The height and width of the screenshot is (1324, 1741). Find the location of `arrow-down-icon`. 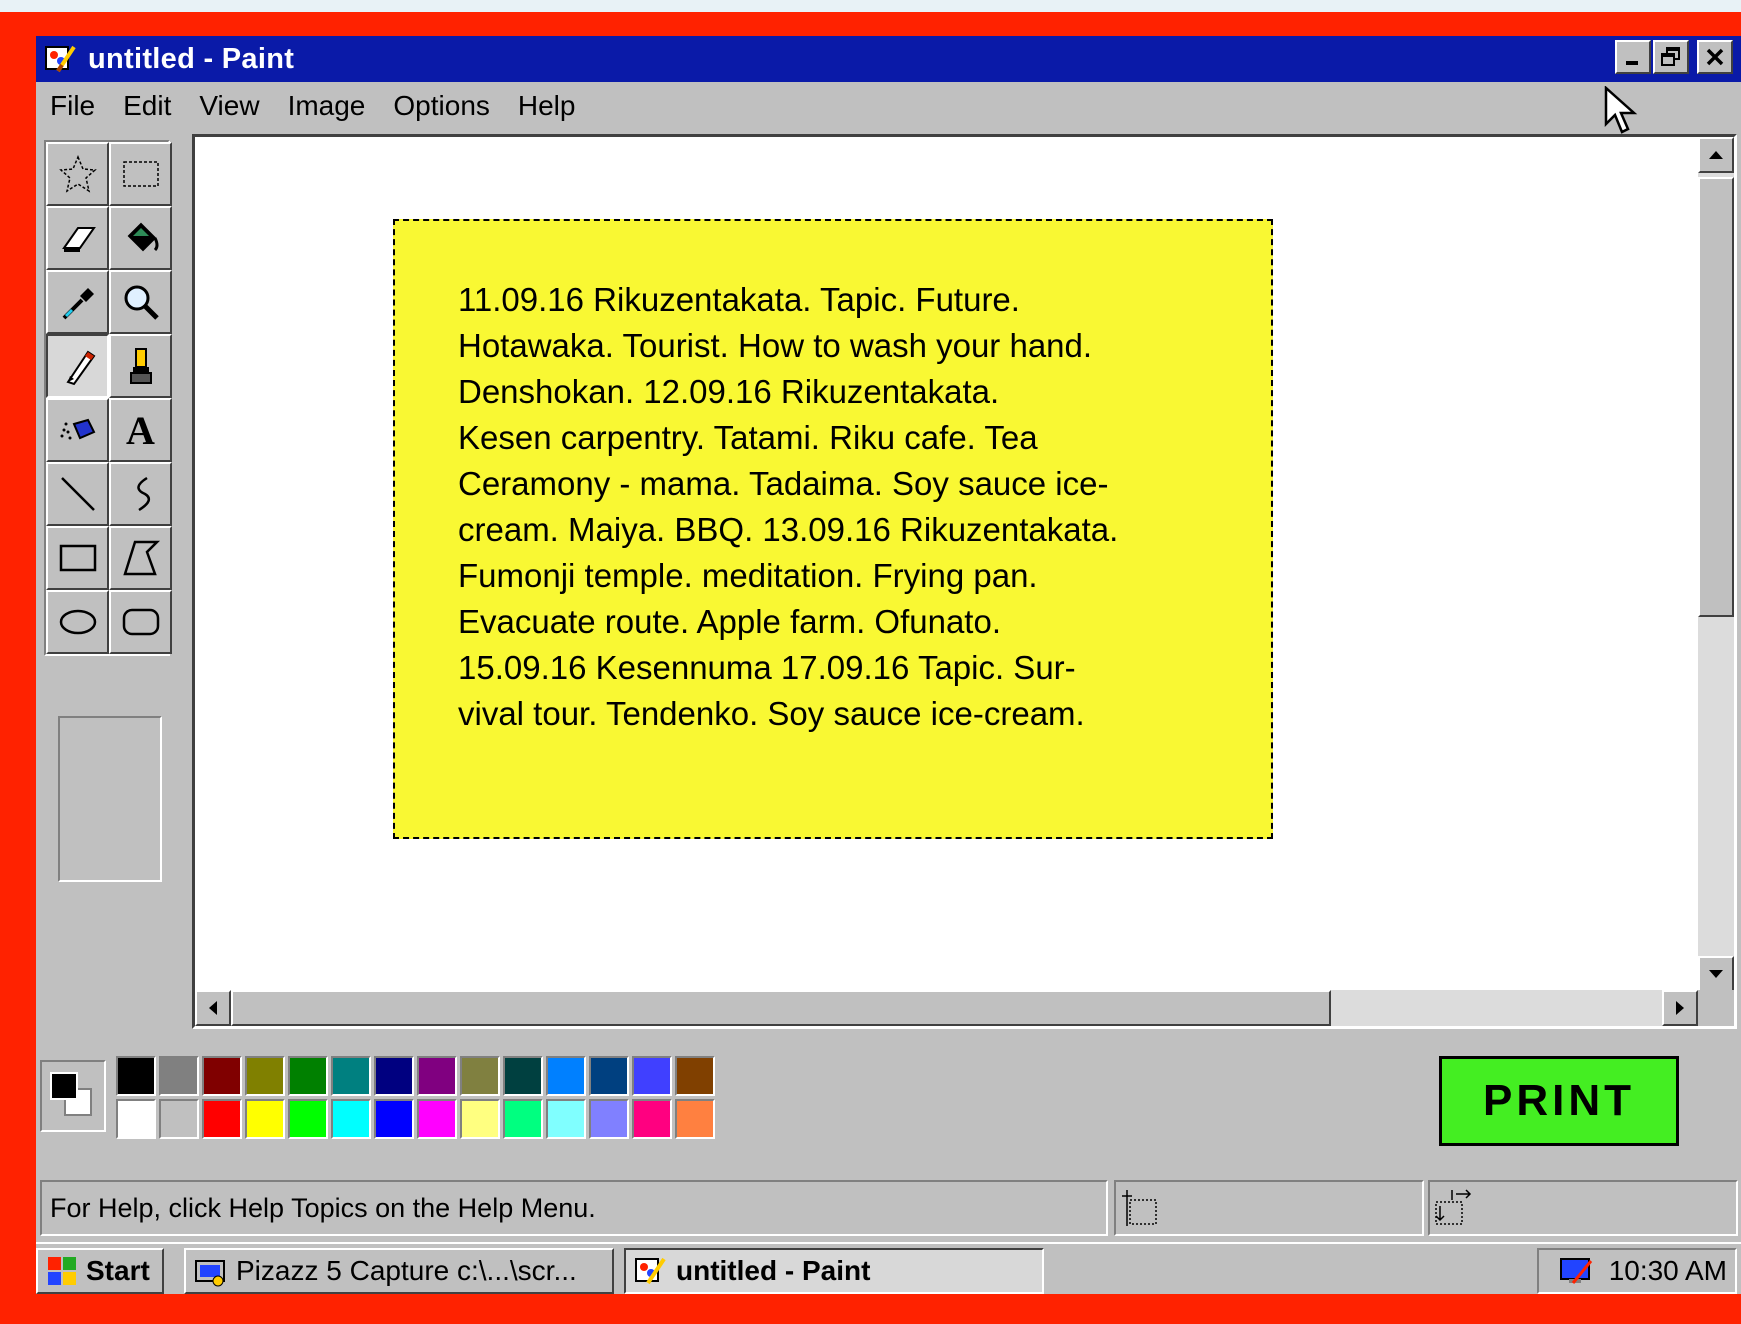

arrow-down-icon is located at coordinates (1716, 974).